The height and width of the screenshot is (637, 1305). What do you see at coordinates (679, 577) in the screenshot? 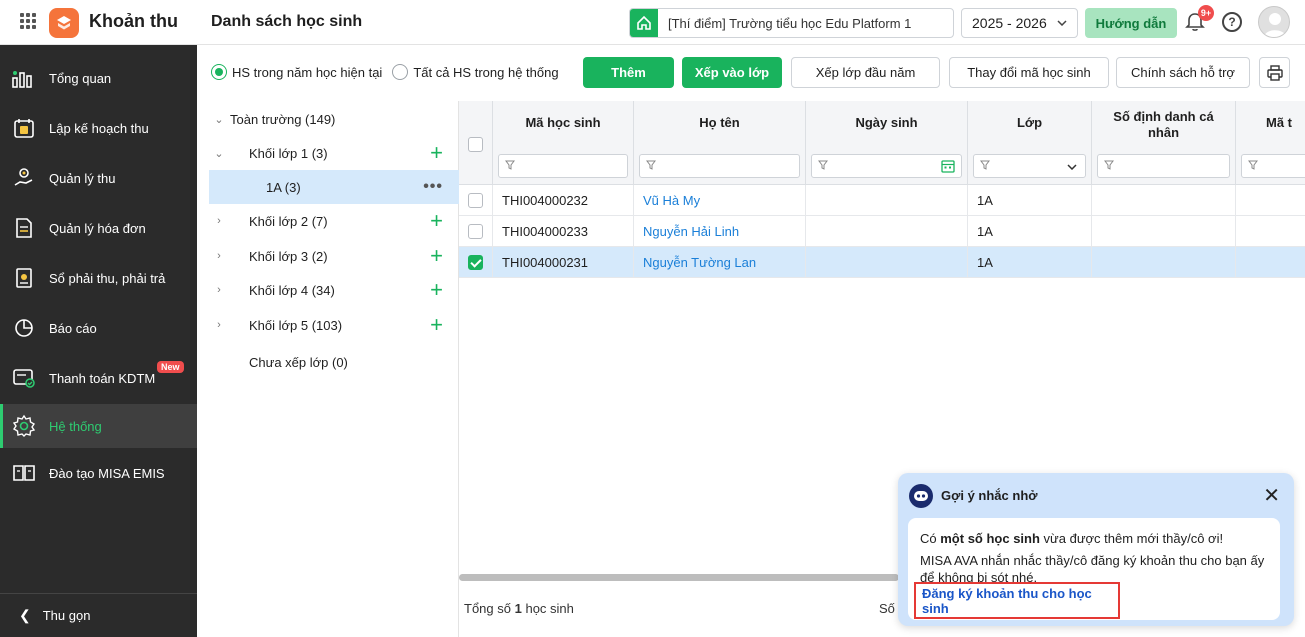
I see `horizontal-scrollbar` at bounding box center [679, 577].